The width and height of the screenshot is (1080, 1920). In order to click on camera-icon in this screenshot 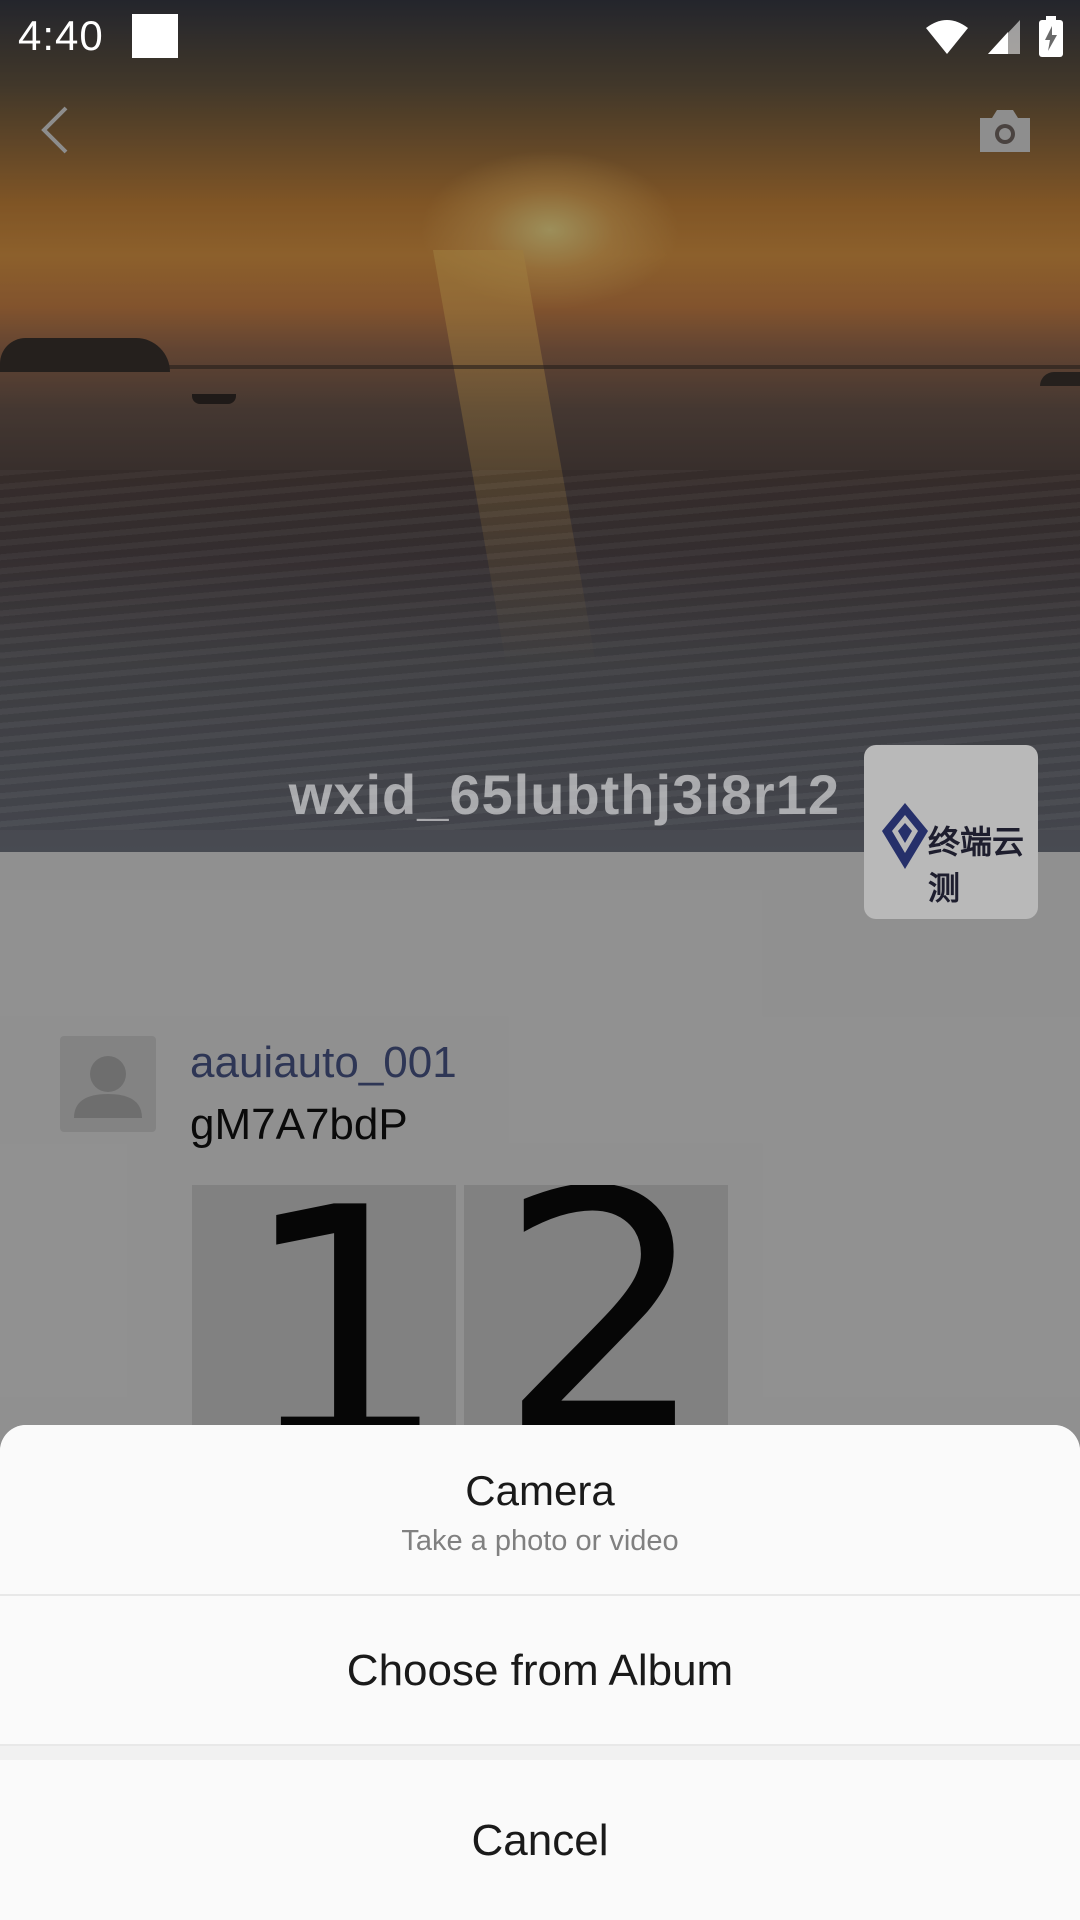, I will do `click(1005, 130)`.